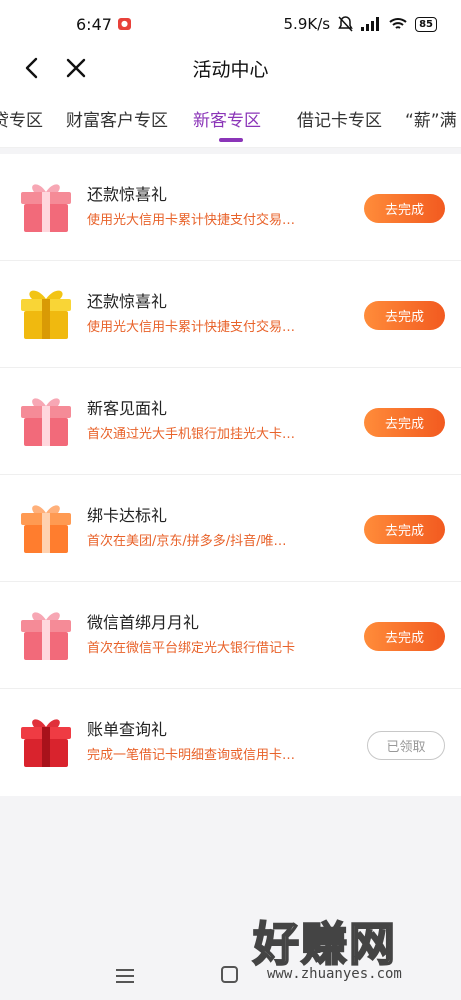 This screenshot has width=461, height=1000. I want to click on task-title: 微信首绑月月礼, so click(143, 622).